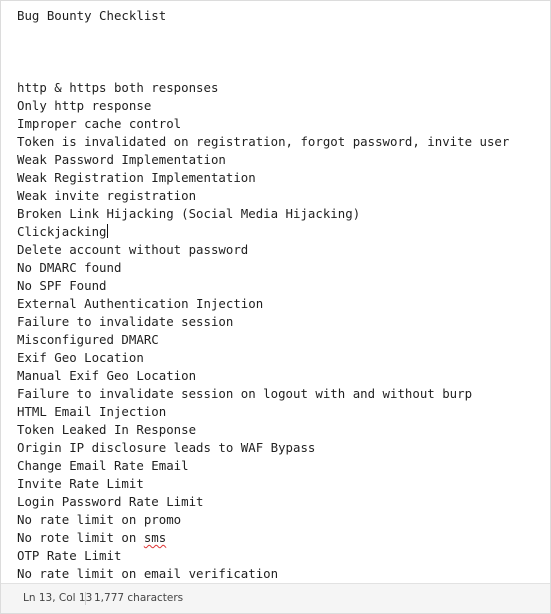  I want to click on checklist-line: Login Password Rate Limit, so click(110, 502).